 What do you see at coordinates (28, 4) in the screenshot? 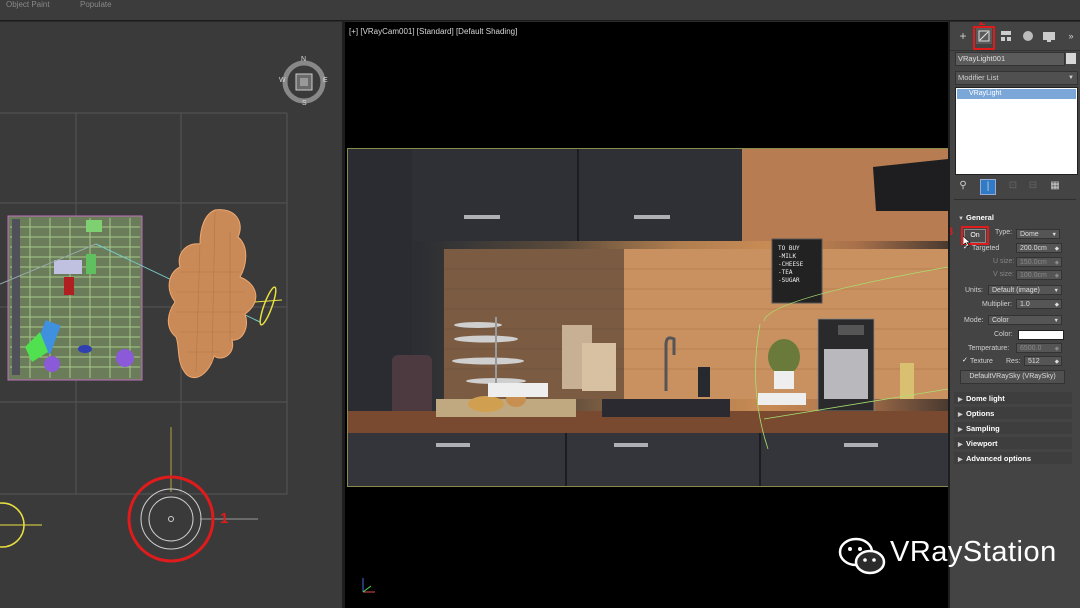
I see `object-paint-tab: Object Paint` at bounding box center [28, 4].